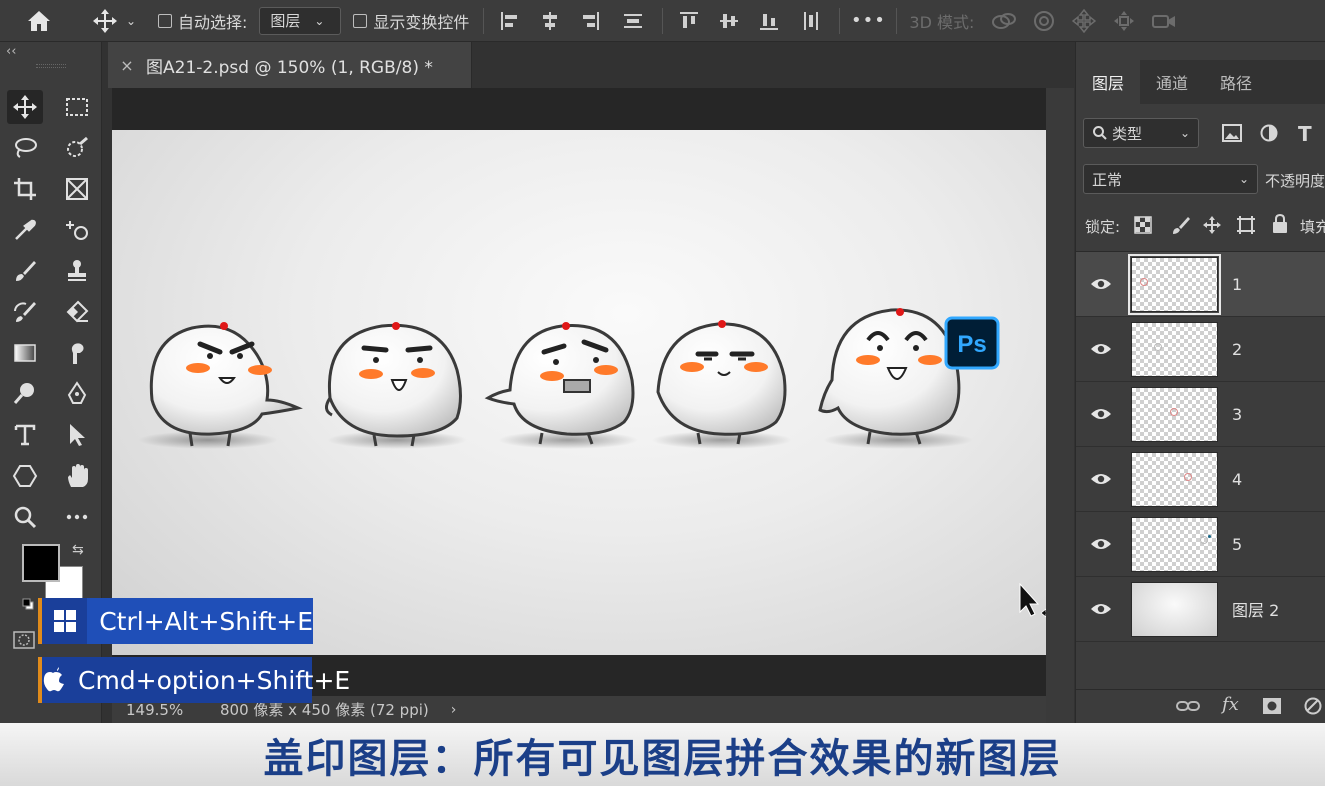 The height and width of the screenshot is (786, 1325). What do you see at coordinates (24, 640) in the screenshot?
I see `quick-mask-icon` at bounding box center [24, 640].